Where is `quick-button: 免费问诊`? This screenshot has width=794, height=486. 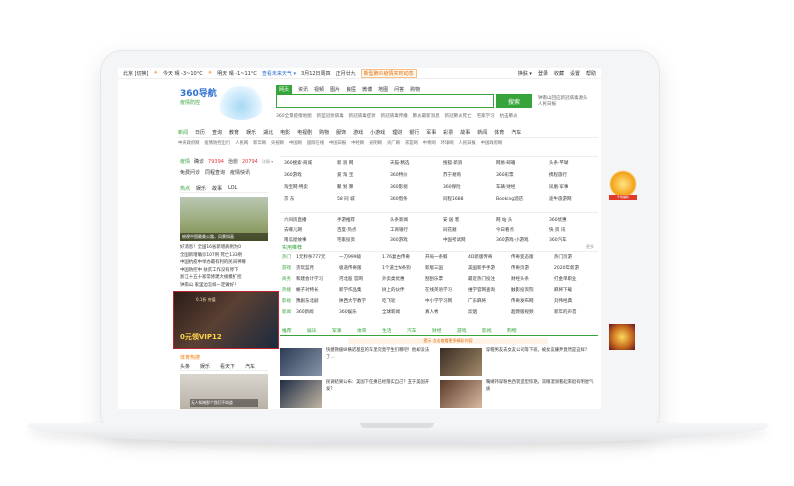 quick-button: 免费问诊 is located at coordinates (190, 172).